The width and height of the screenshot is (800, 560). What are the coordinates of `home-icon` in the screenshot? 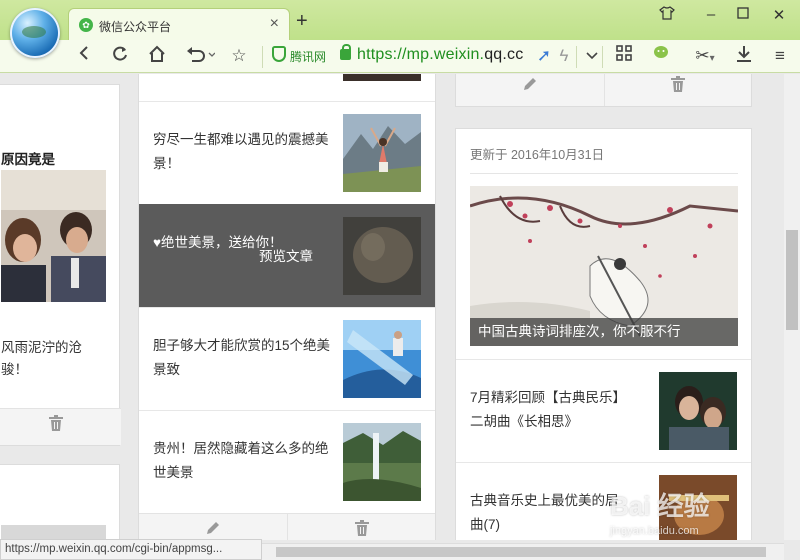 It's located at (157, 56).